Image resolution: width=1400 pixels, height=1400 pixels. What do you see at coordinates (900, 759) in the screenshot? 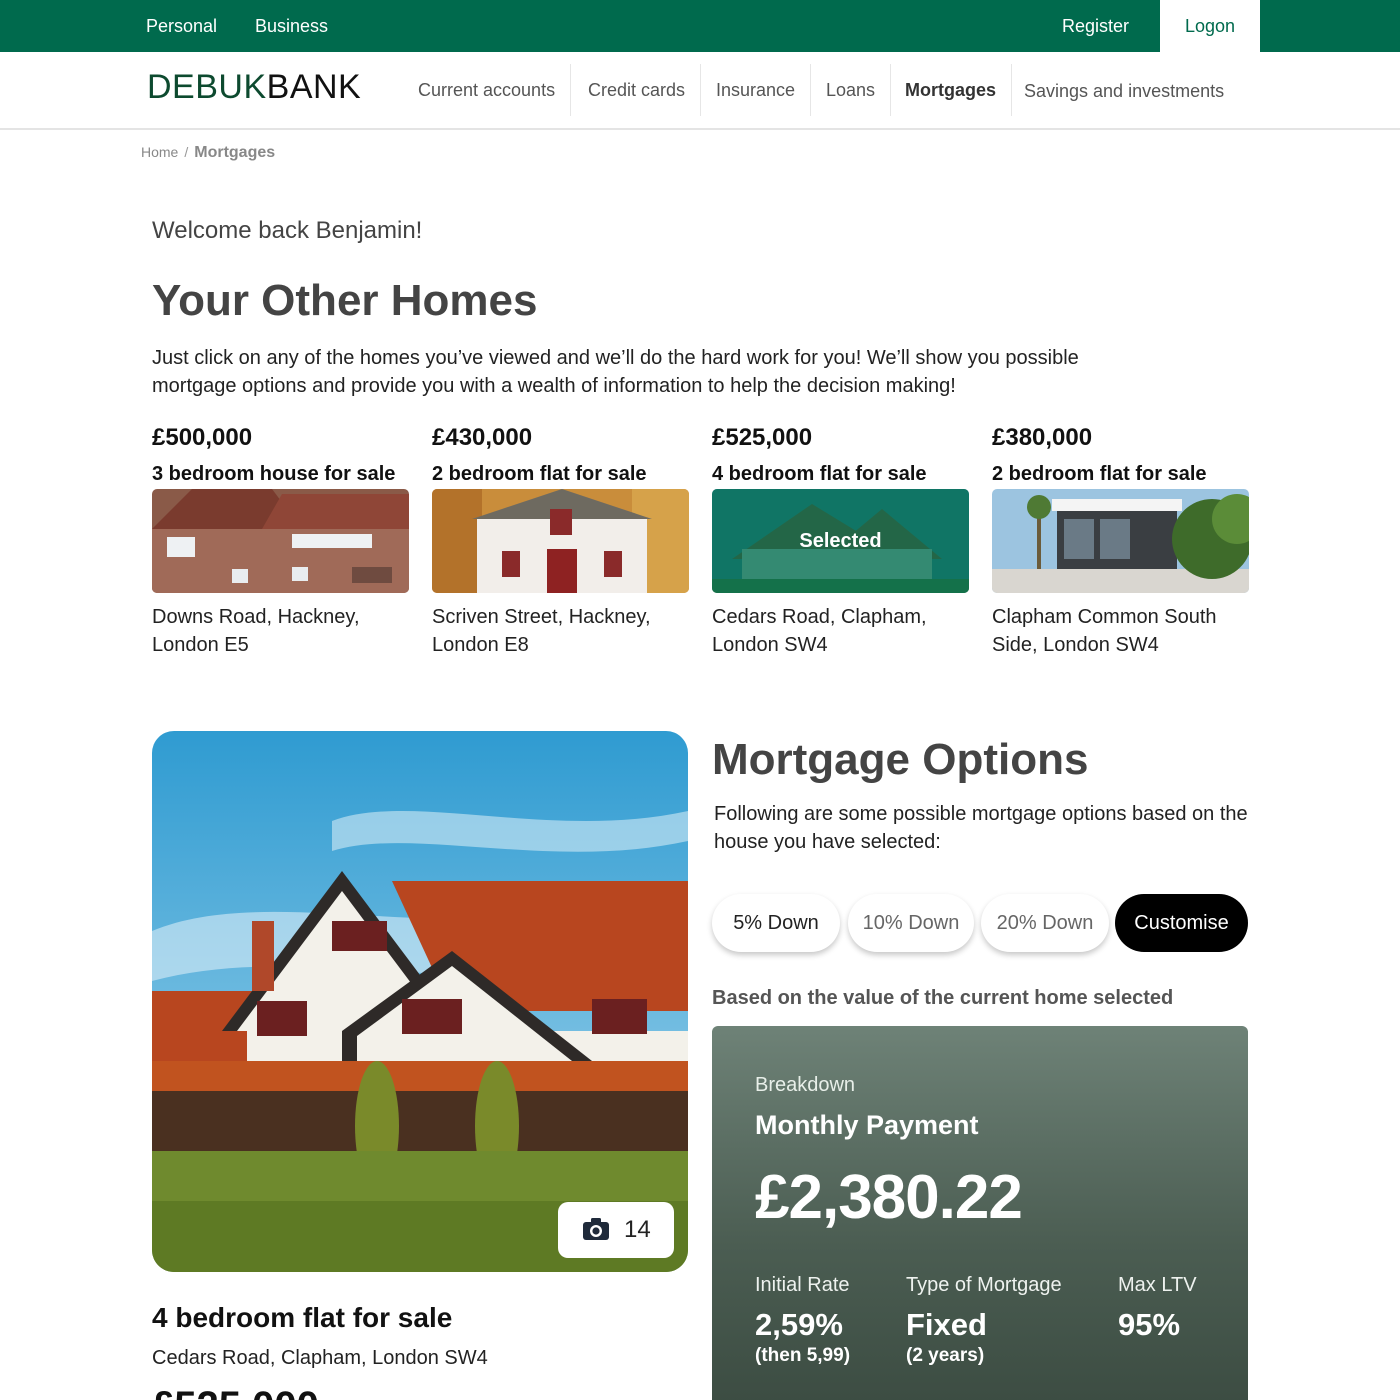
I see `mortgage-options-title: Mortgage Options` at bounding box center [900, 759].